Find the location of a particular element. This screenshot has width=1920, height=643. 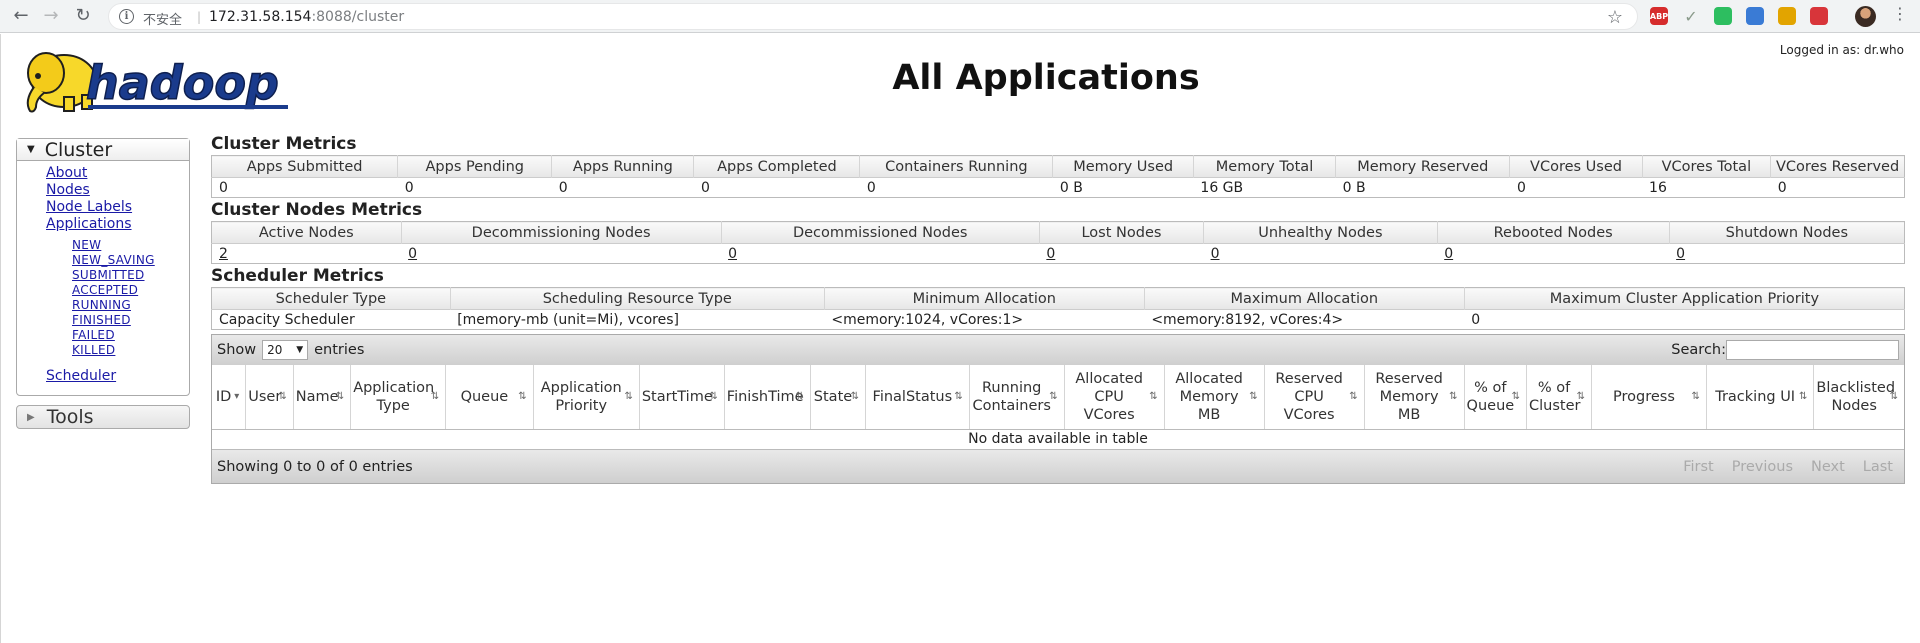

column-pct-of-queue: % of Queue ⇅ is located at coordinates (1495, 397).